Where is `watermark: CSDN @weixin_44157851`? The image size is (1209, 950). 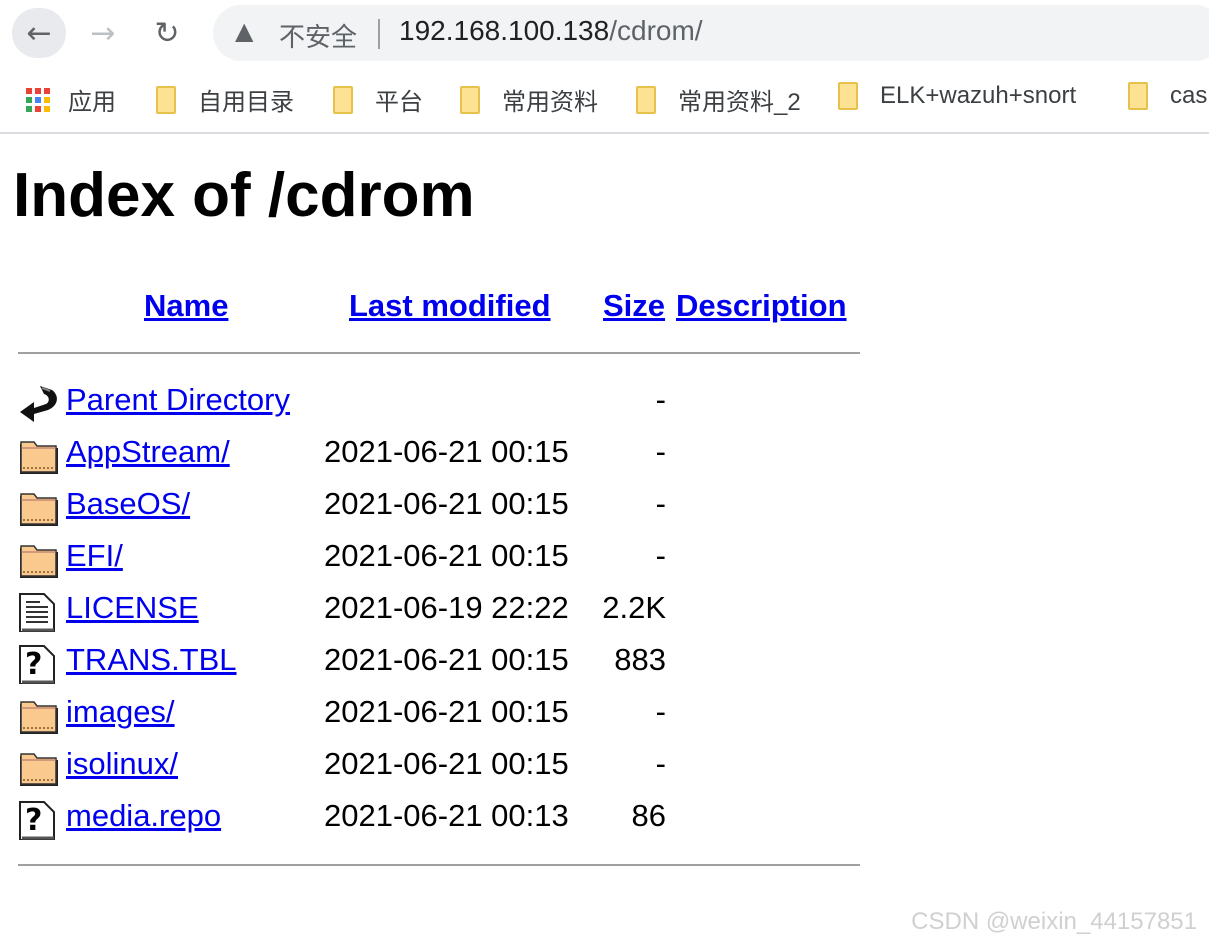 watermark: CSDN @weixin_44157851 is located at coordinates (1054, 921).